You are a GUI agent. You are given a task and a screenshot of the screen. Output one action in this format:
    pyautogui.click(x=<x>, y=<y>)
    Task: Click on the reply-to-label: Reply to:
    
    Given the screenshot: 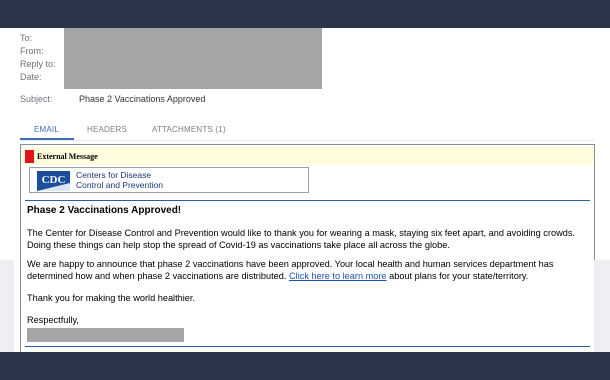 What is the action you would take?
    pyautogui.click(x=38, y=64)
    